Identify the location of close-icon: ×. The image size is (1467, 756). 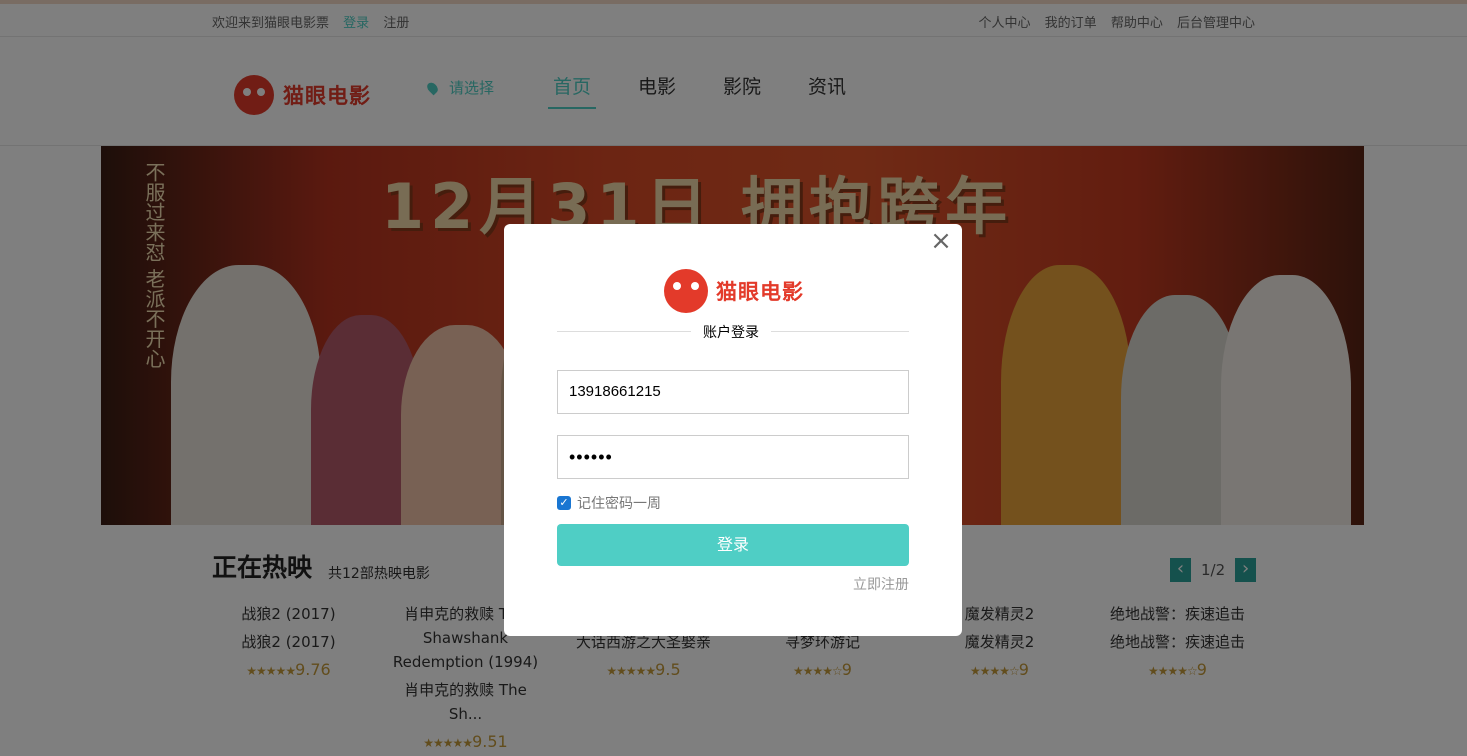
(941, 241).